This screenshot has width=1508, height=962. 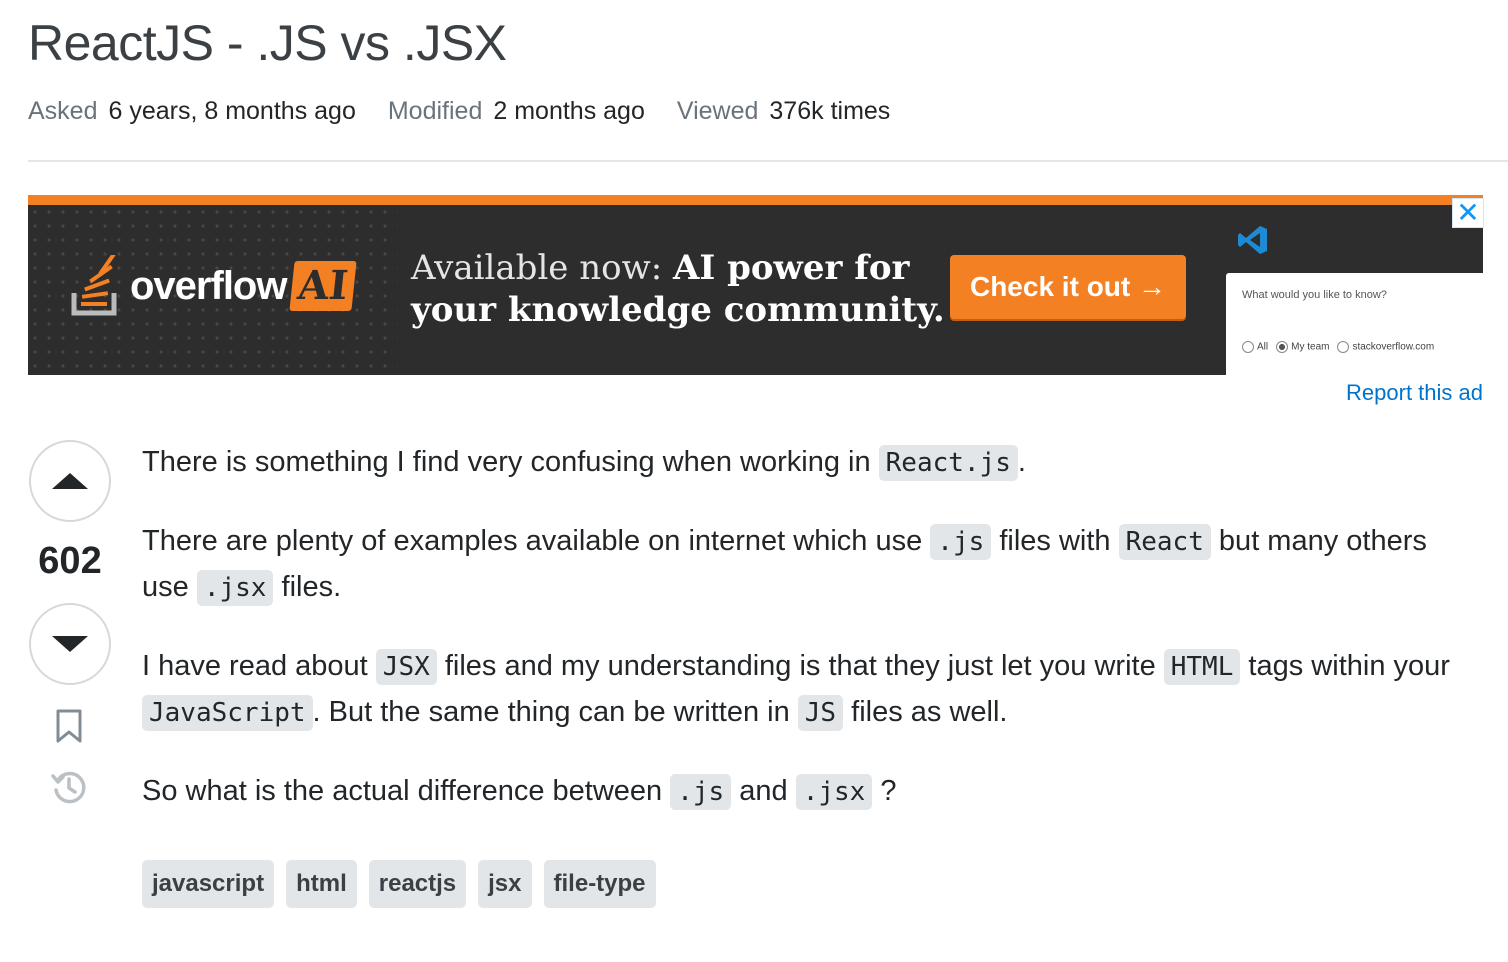 What do you see at coordinates (1252, 240) in the screenshot?
I see `vscode-icon` at bounding box center [1252, 240].